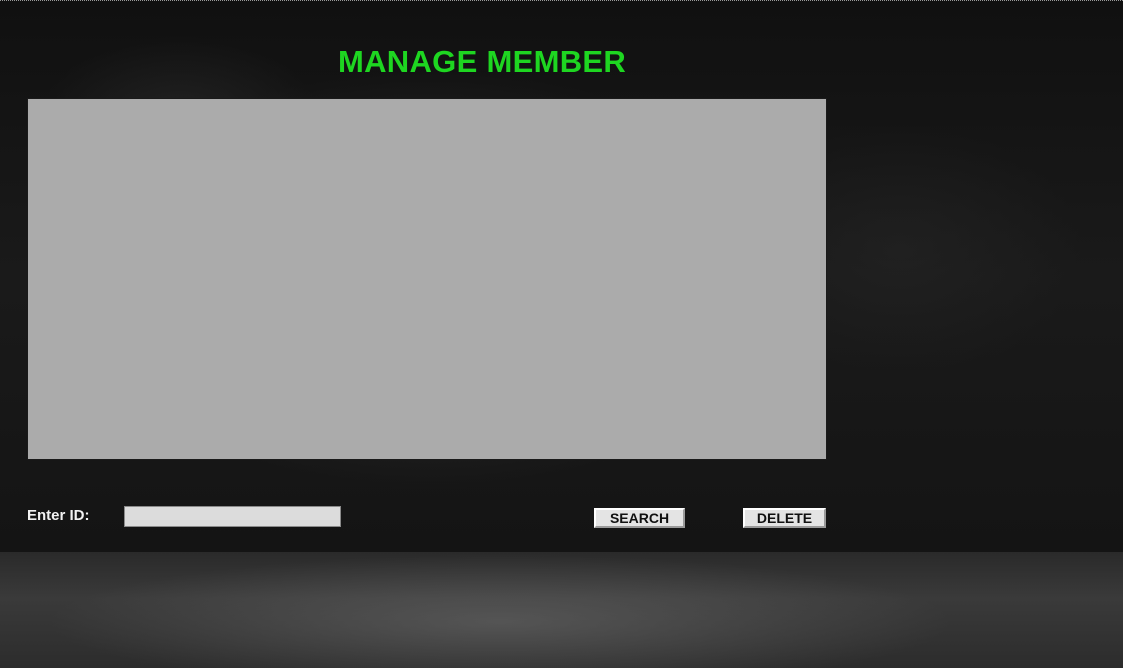 This screenshot has height=668, width=1123. I want to click on window-top-border, so click(561, 1).